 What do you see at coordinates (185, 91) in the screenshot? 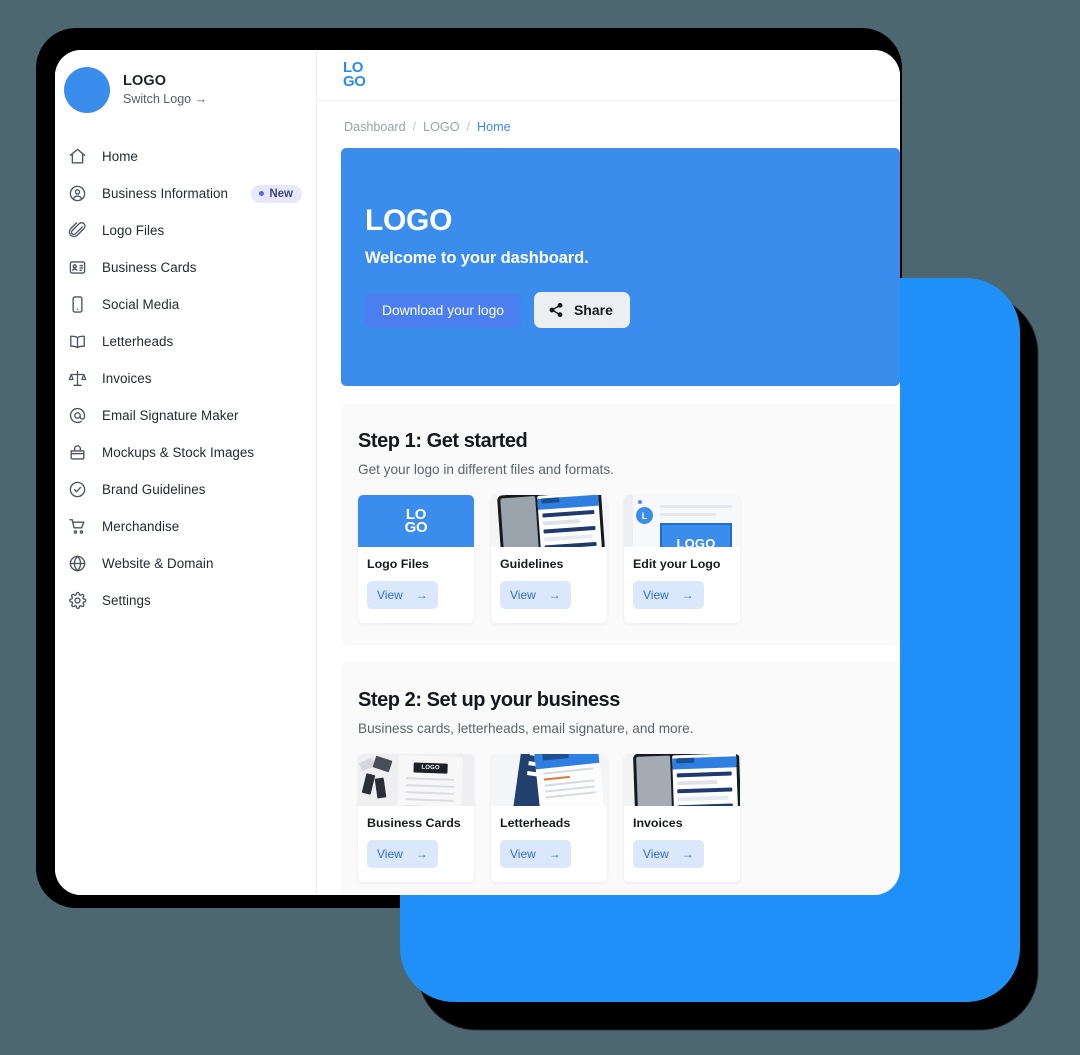
I see `brand-switcher: LOGO Switch Logo →` at bounding box center [185, 91].